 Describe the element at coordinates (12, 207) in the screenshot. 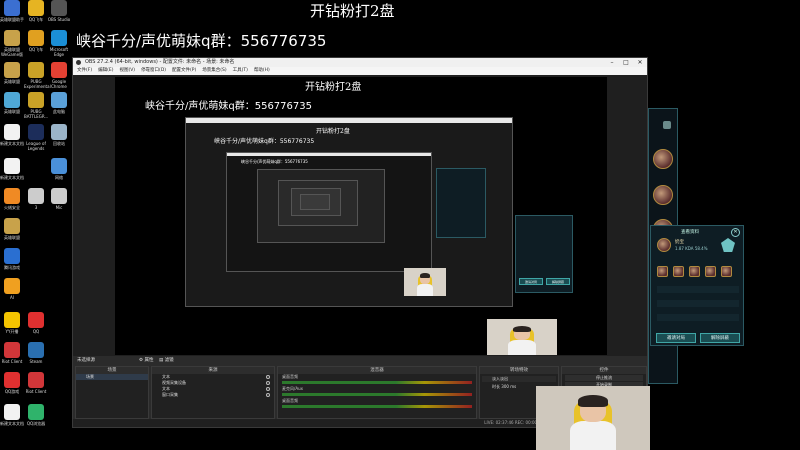

I see `desktop-icon-label: 火绒安全` at that location.